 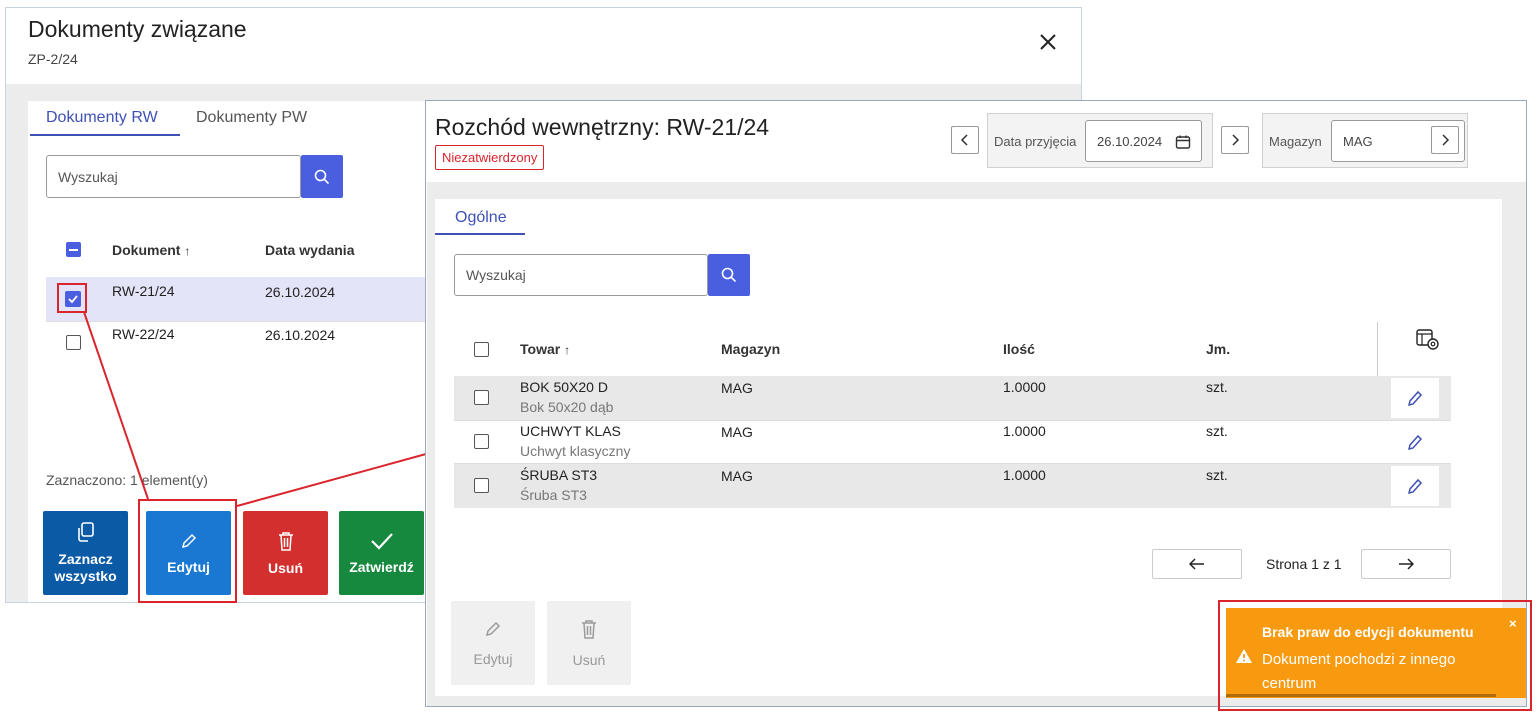 What do you see at coordinates (553, 495) in the screenshot?
I see `cell-item-name: Śruba ST3` at bounding box center [553, 495].